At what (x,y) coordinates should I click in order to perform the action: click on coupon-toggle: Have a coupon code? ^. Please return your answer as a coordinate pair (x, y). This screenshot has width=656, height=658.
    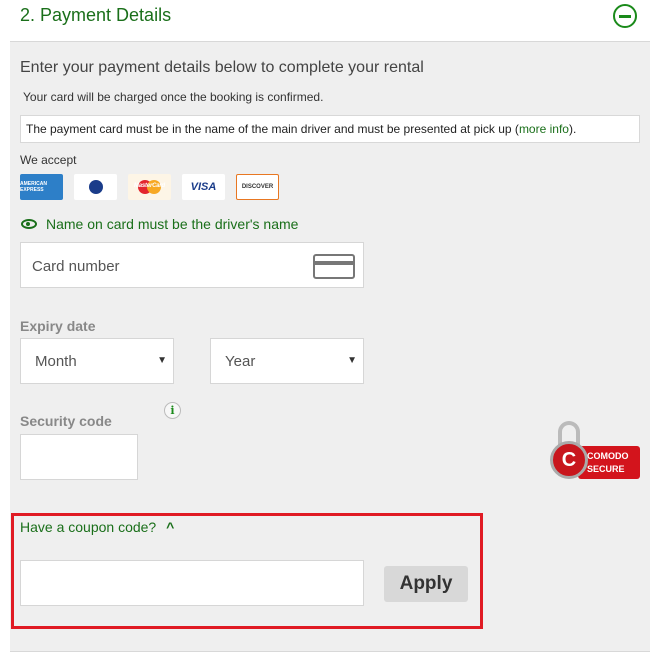
    Looking at the image, I should click on (97, 527).